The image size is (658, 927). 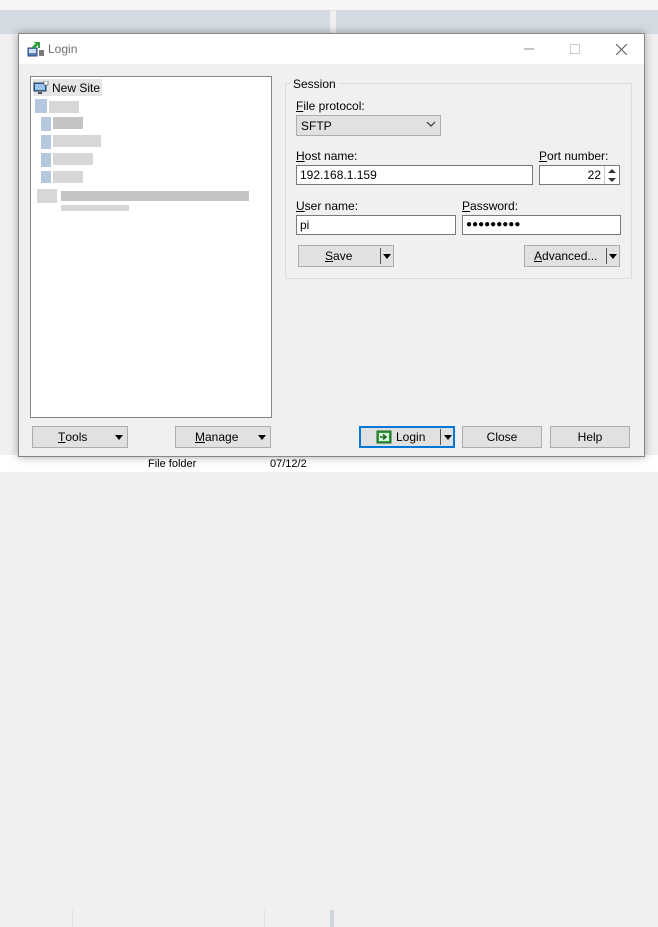 I want to click on tools-button: Tools, so click(x=80, y=437).